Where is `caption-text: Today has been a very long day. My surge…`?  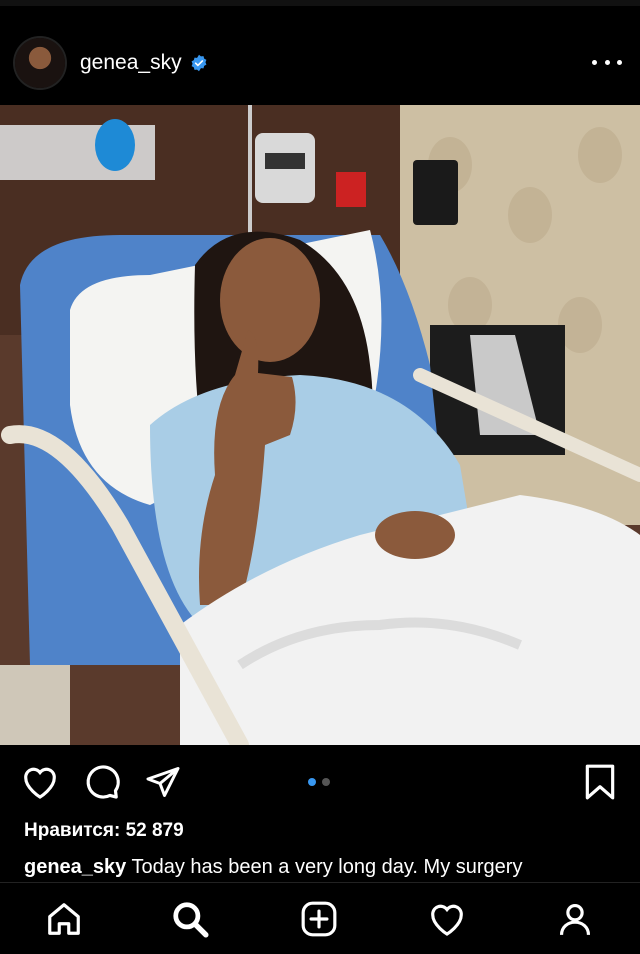
caption-text: Today has been a very long day. My surge… is located at coordinates (324, 867).